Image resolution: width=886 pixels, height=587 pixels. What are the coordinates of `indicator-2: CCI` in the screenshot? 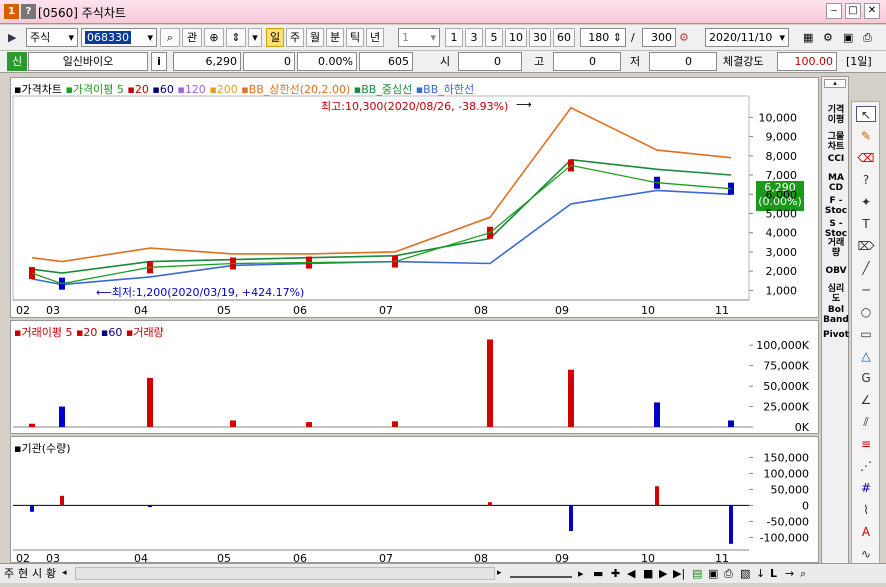 It's located at (836, 159).